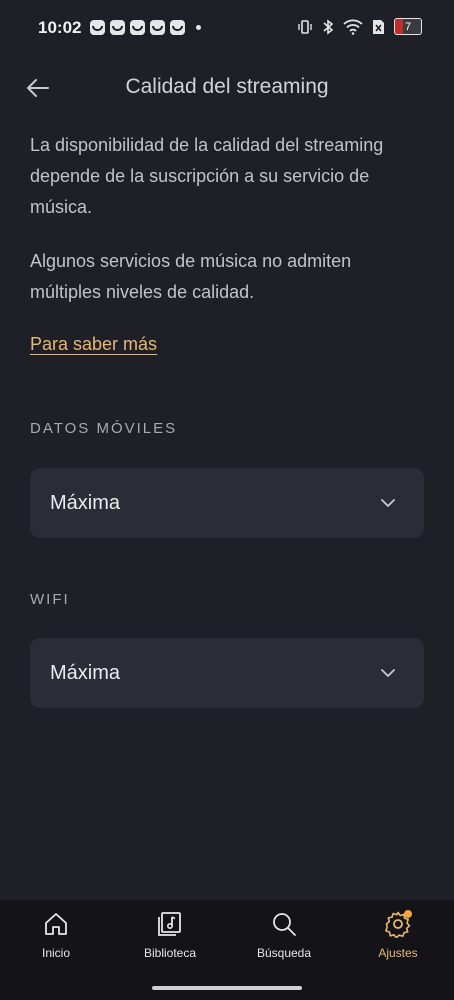 Image resolution: width=454 pixels, height=1000 pixels. What do you see at coordinates (170, 953) in the screenshot?
I see `nav-label-biblioteca: Biblioteca` at bounding box center [170, 953].